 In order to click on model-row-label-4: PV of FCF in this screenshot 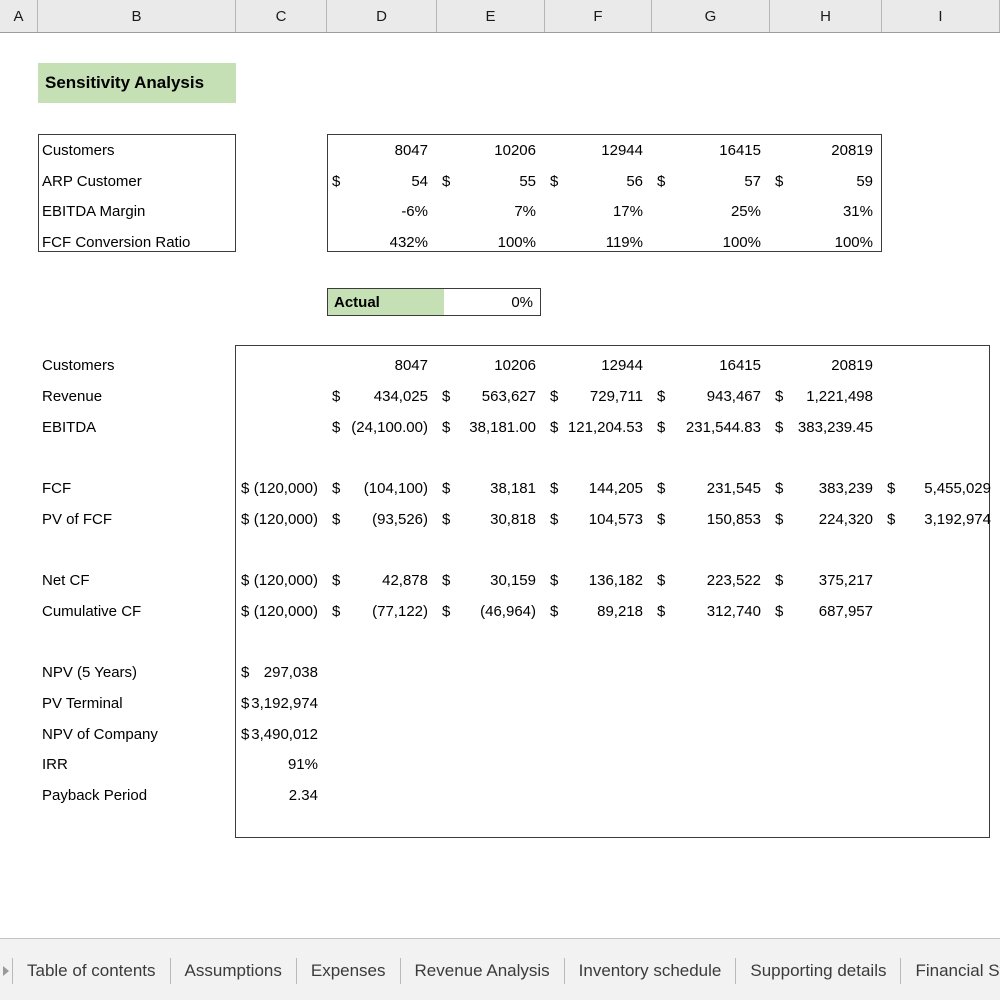, I will do `click(137, 519)`.